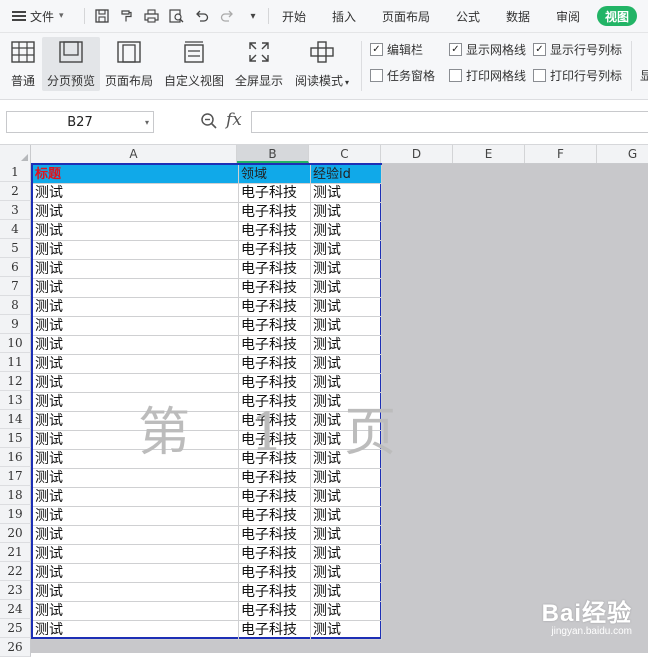 The width and height of the screenshot is (648, 657). I want to click on column-header-d: D, so click(417, 154).